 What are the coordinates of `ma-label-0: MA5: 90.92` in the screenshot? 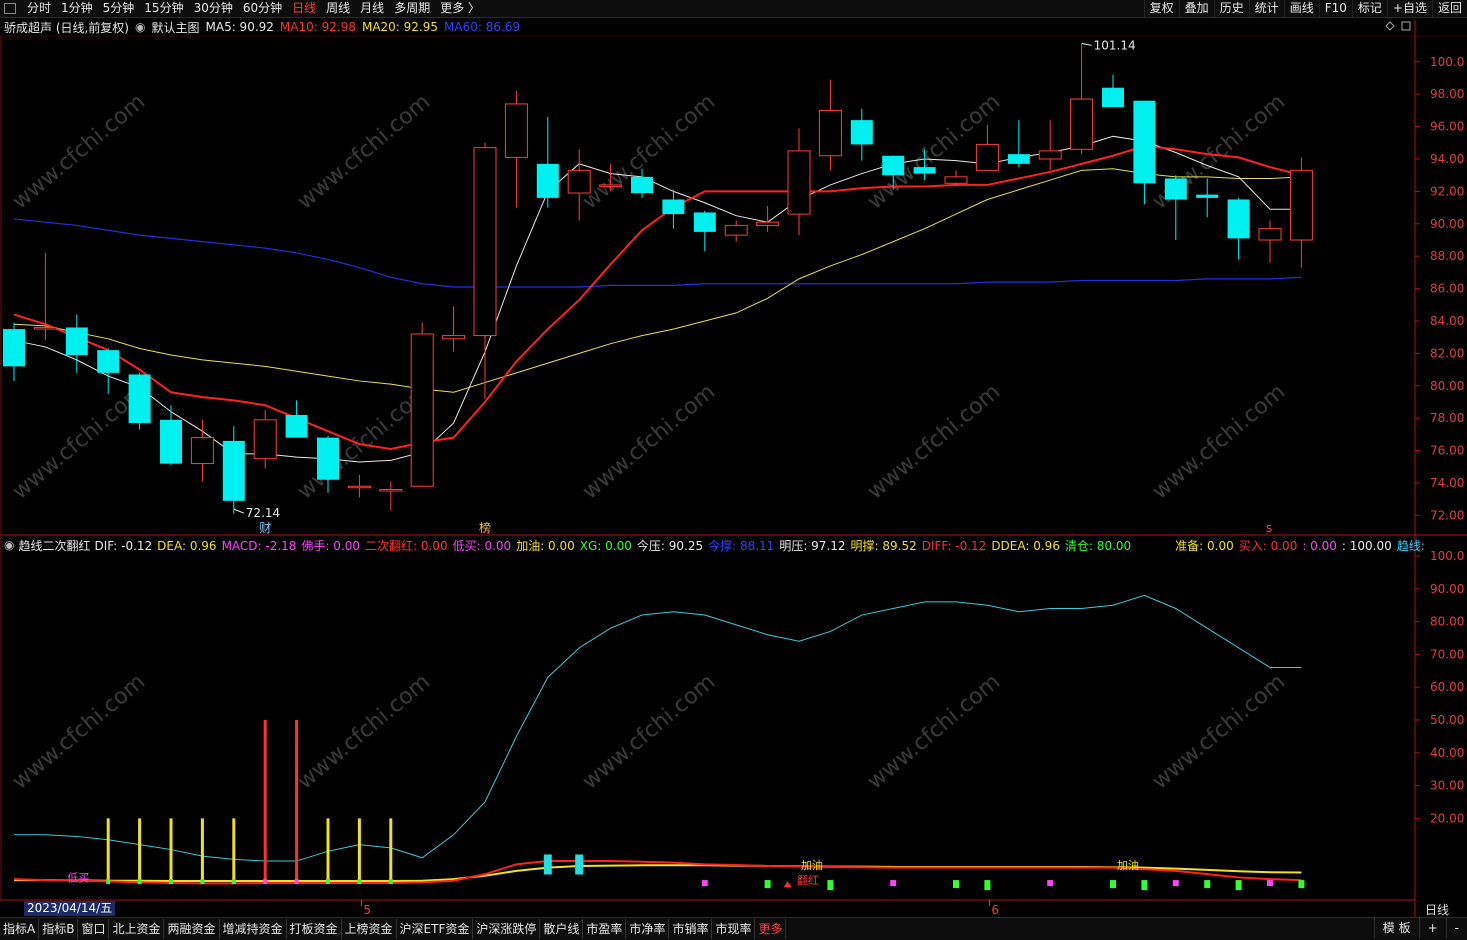 It's located at (239, 27).